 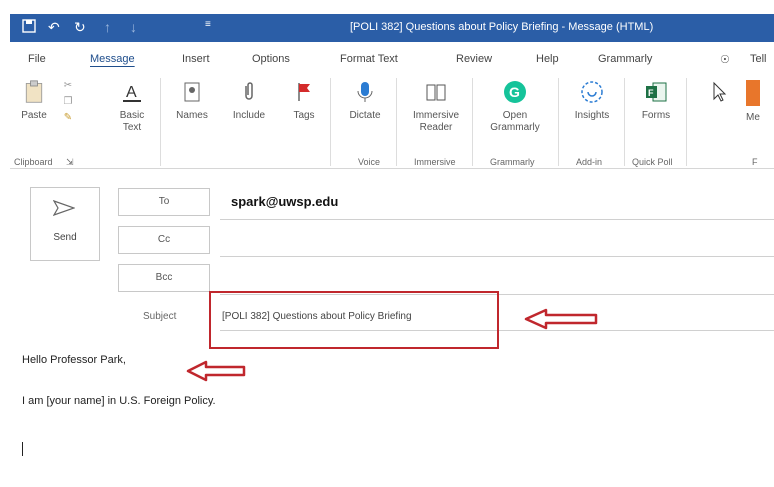 I want to click on to-field-underline, so click(x=497, y=219).